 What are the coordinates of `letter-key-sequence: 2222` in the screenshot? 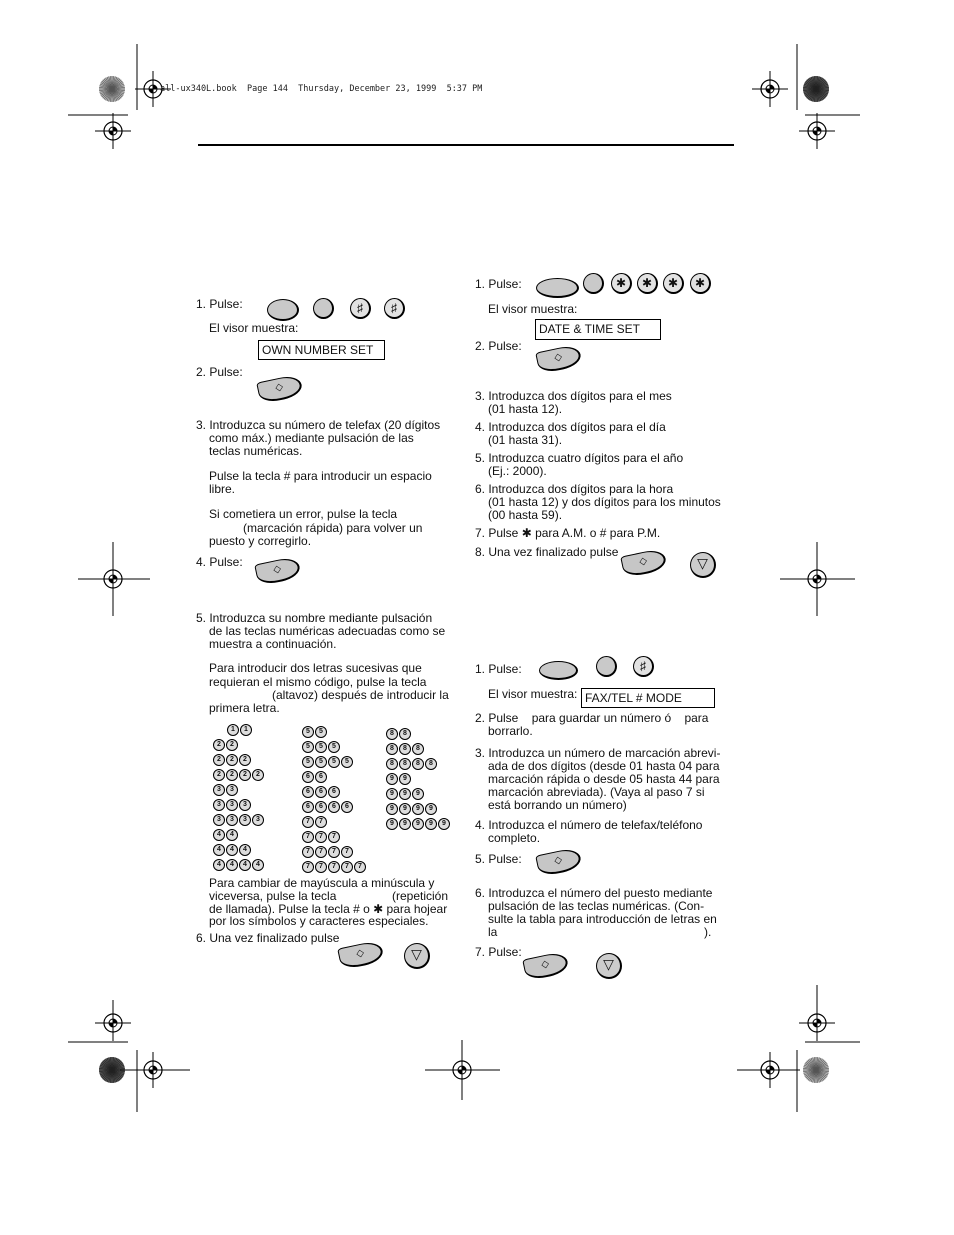 It's located at (238, 776).